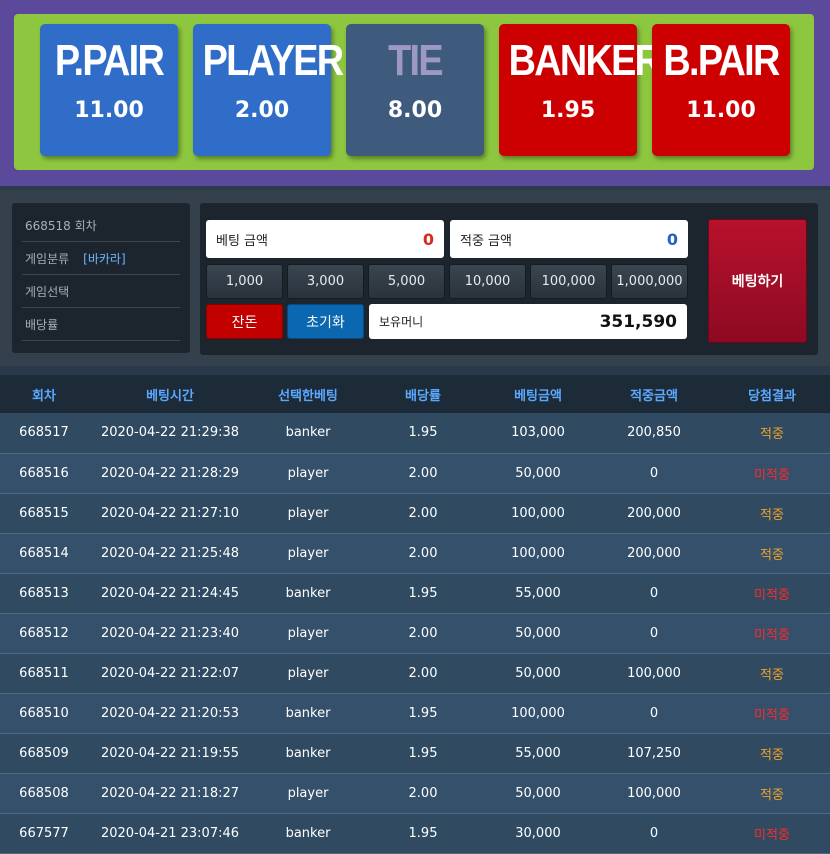 Image resolution: width=830 pixels, height=854 pixels. What do you see at coordinates (101, 258) in the screenshot?
I see `category-row: 게임분류 [바카라]` at bounding box center [101, 258].